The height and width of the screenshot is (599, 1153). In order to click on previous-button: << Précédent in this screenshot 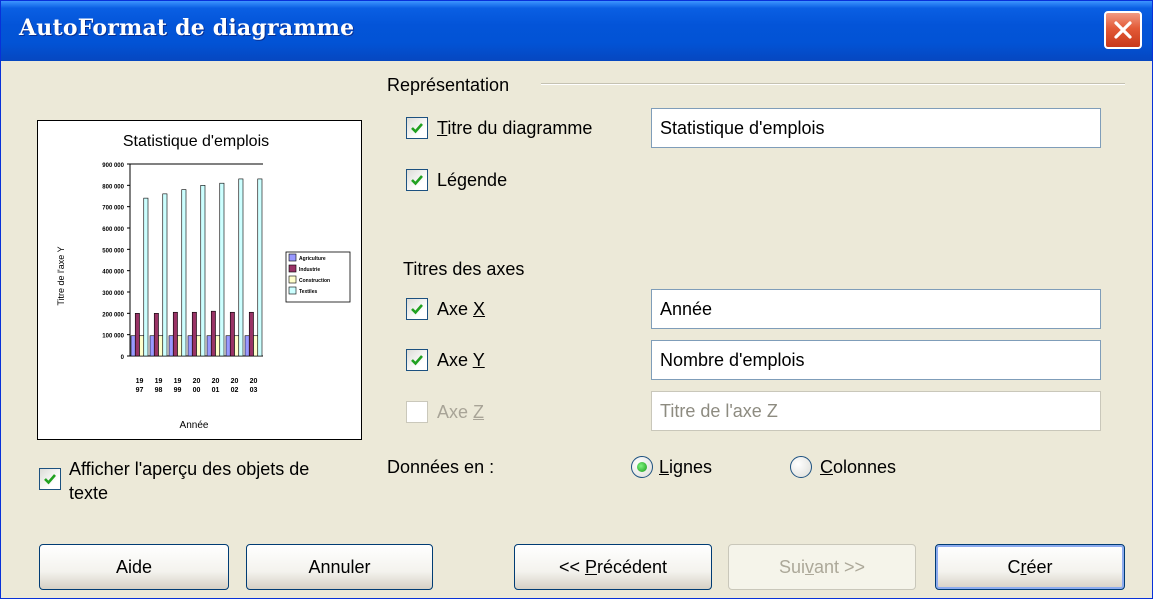, I will do `click(613, 567)`.